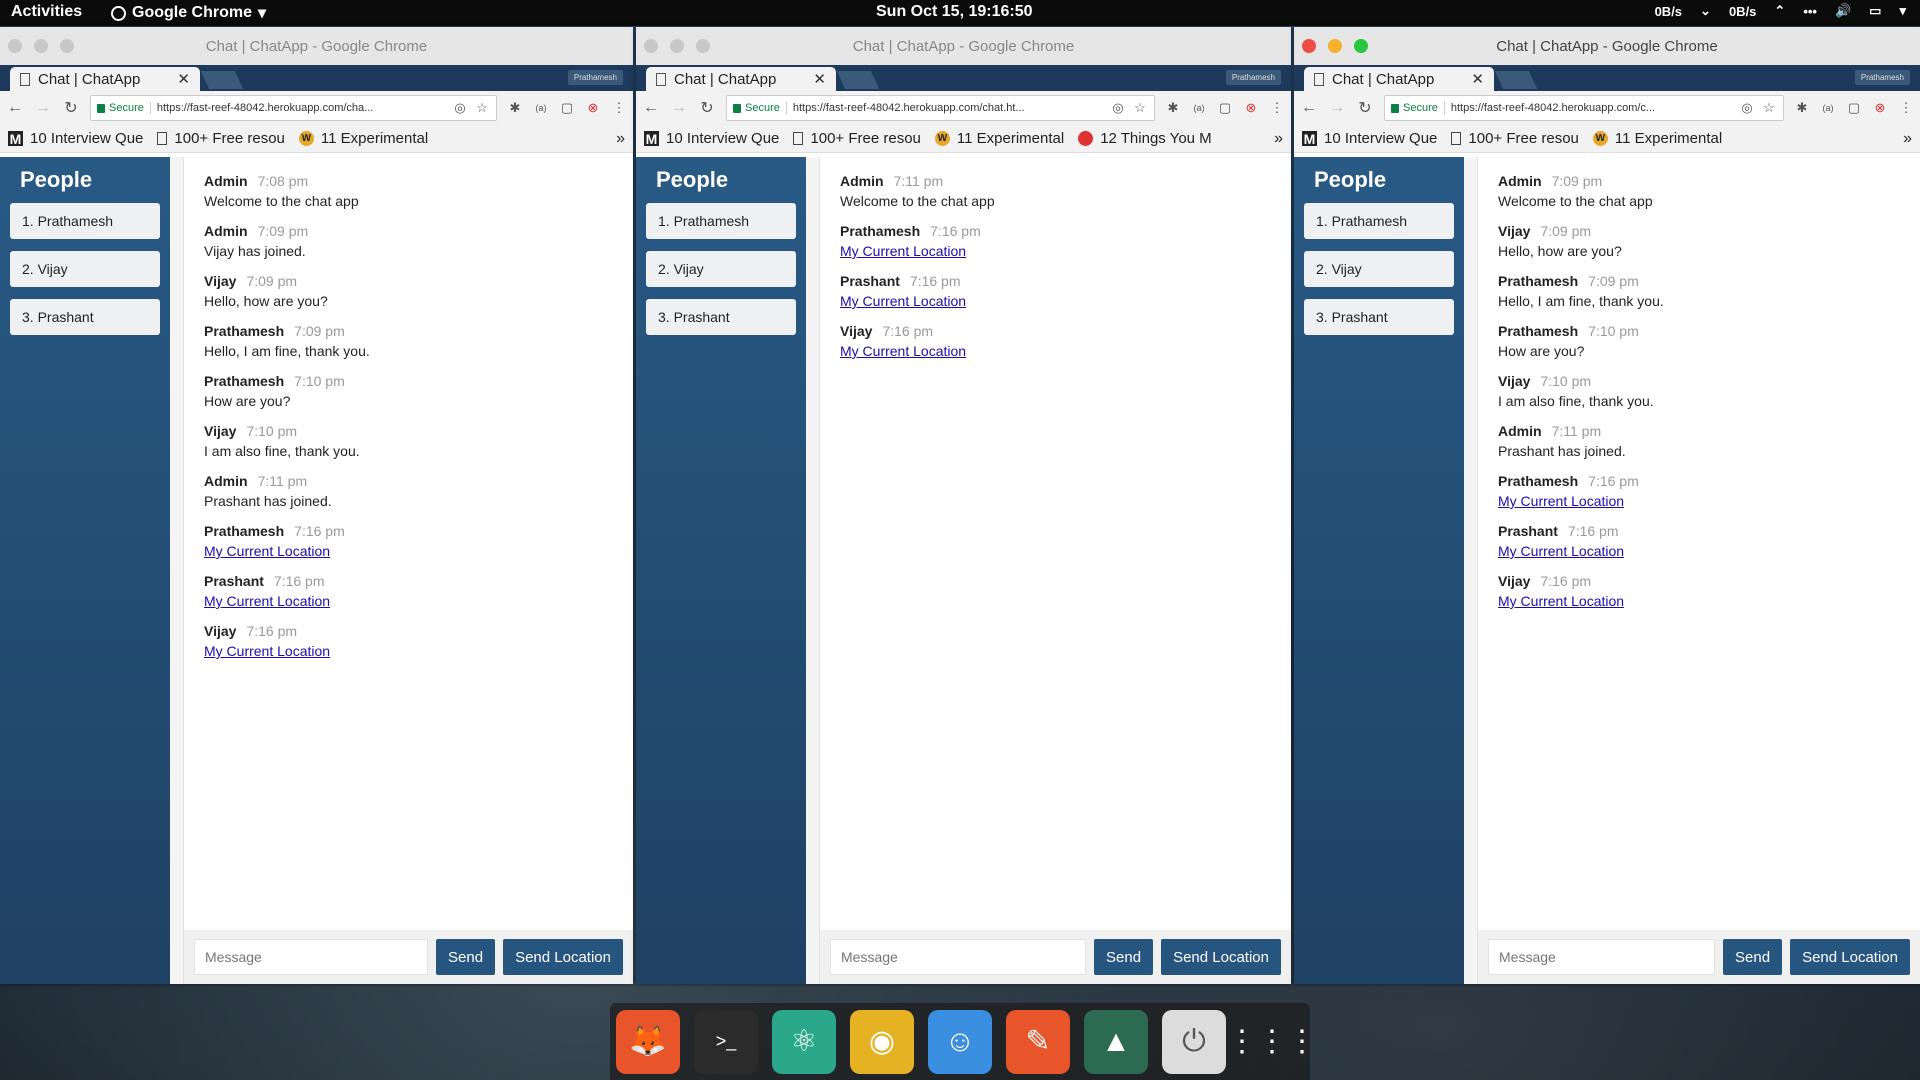  What do you see at coordinates (882, 1041) in the screenshot?
I see `chrome-icon: ◉` at bounding box center [882, 1041].